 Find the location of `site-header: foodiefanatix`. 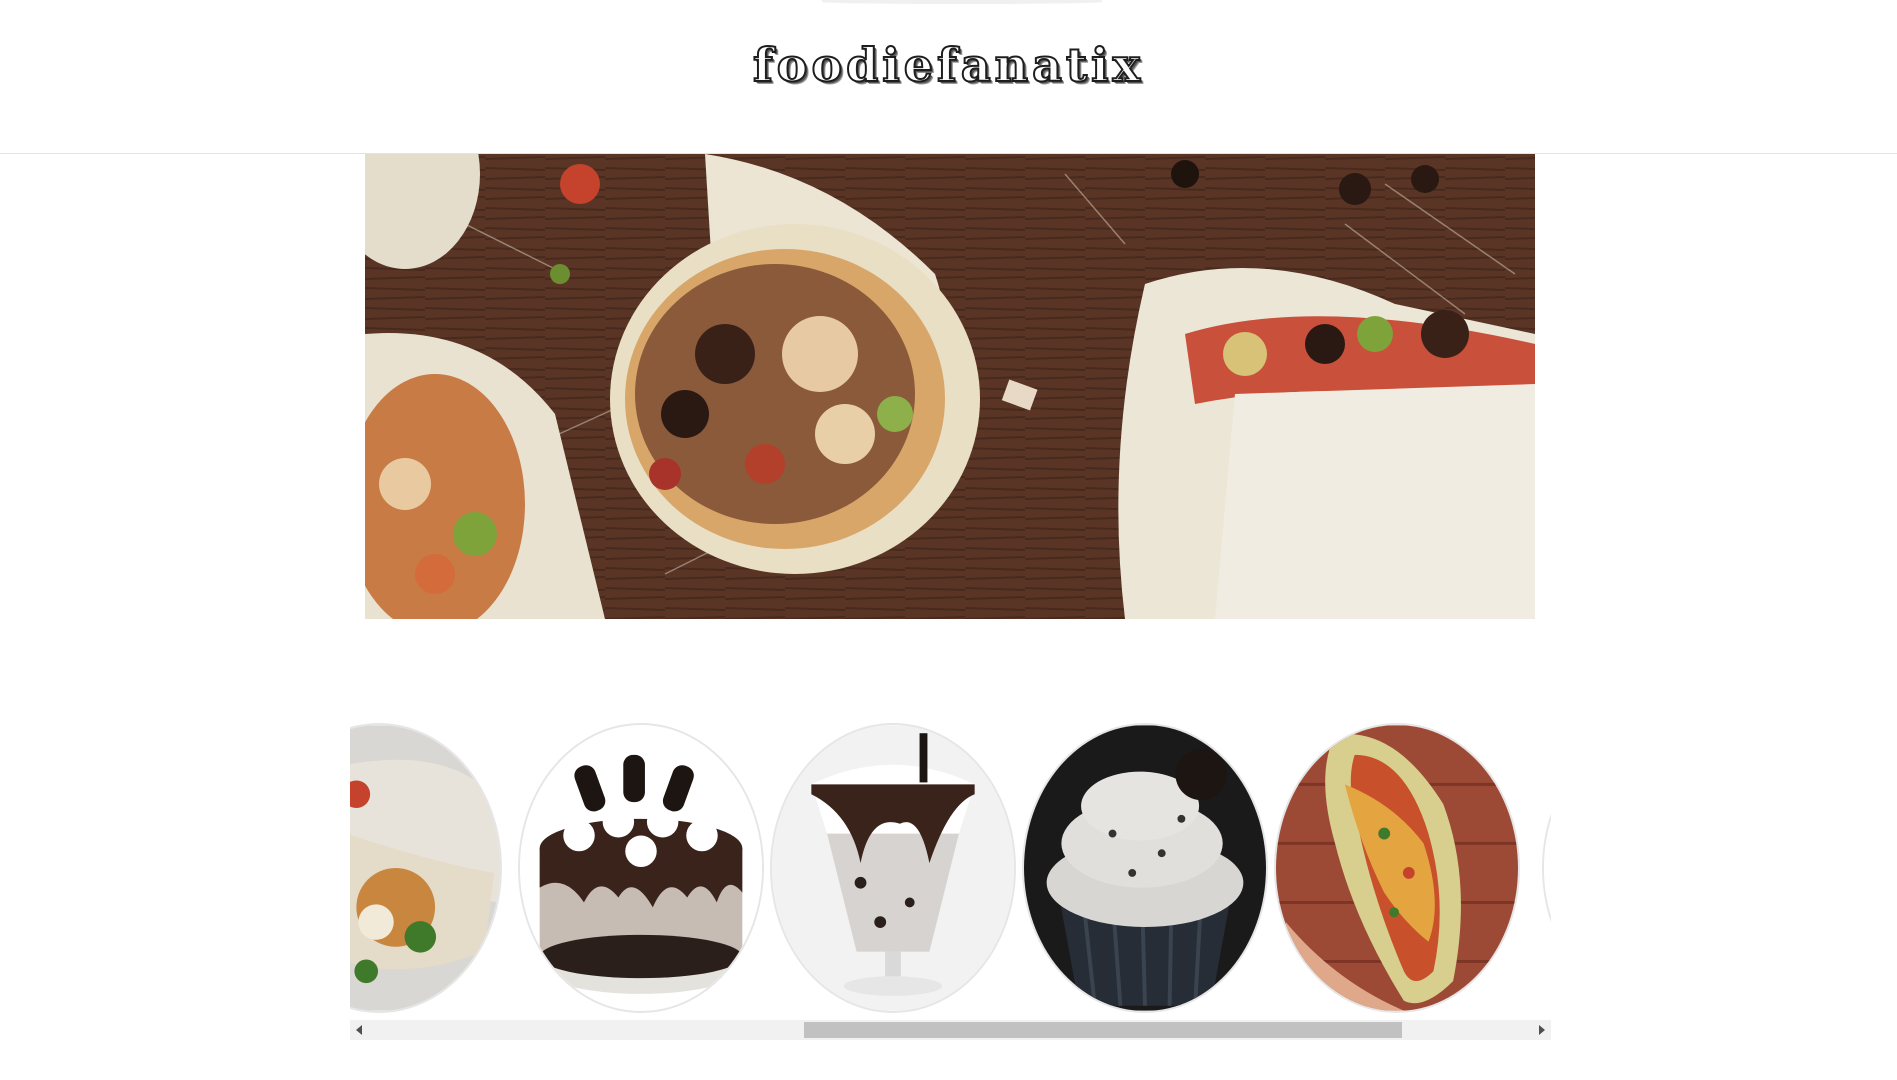

site-header: foodiefanatix is located at coordinates (948, 77).